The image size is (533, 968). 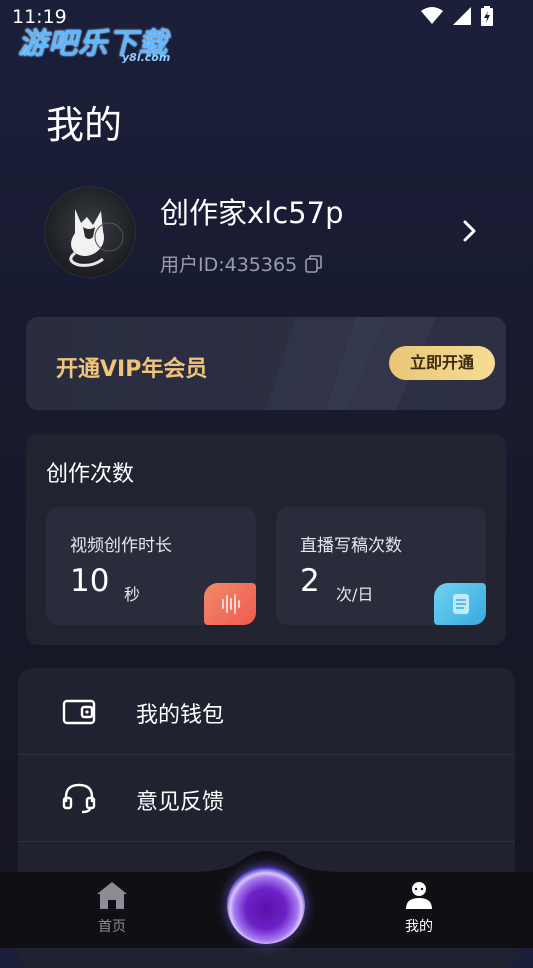 I want to click on user-icon, so click(x=419, y=895).